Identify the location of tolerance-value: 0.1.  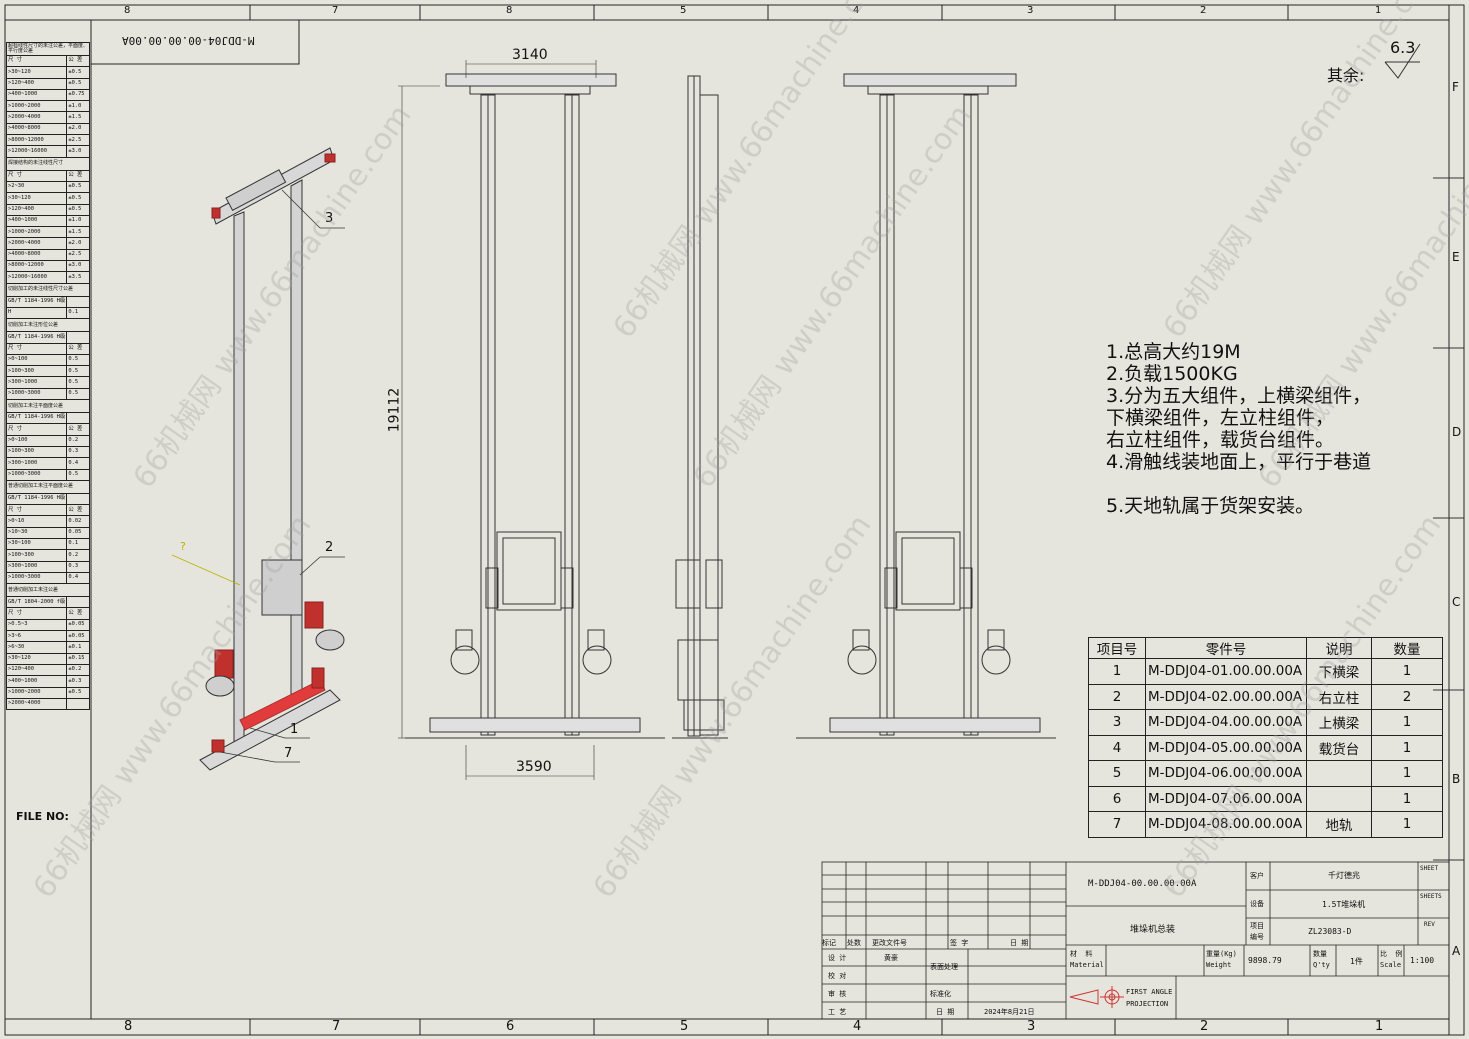
(78, 313).